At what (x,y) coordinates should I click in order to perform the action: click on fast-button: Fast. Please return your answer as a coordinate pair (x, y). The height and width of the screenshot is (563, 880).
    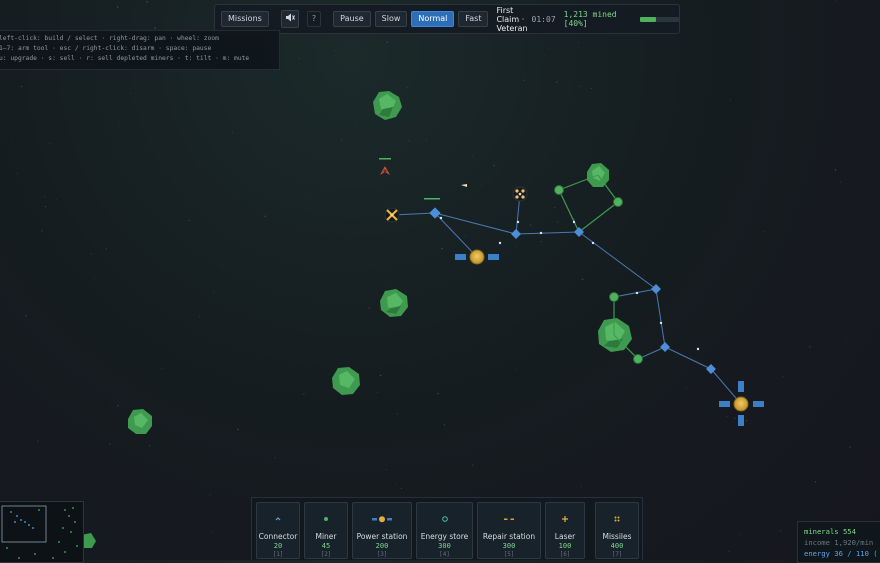
    Looking at the image, I should click on (473, 19).